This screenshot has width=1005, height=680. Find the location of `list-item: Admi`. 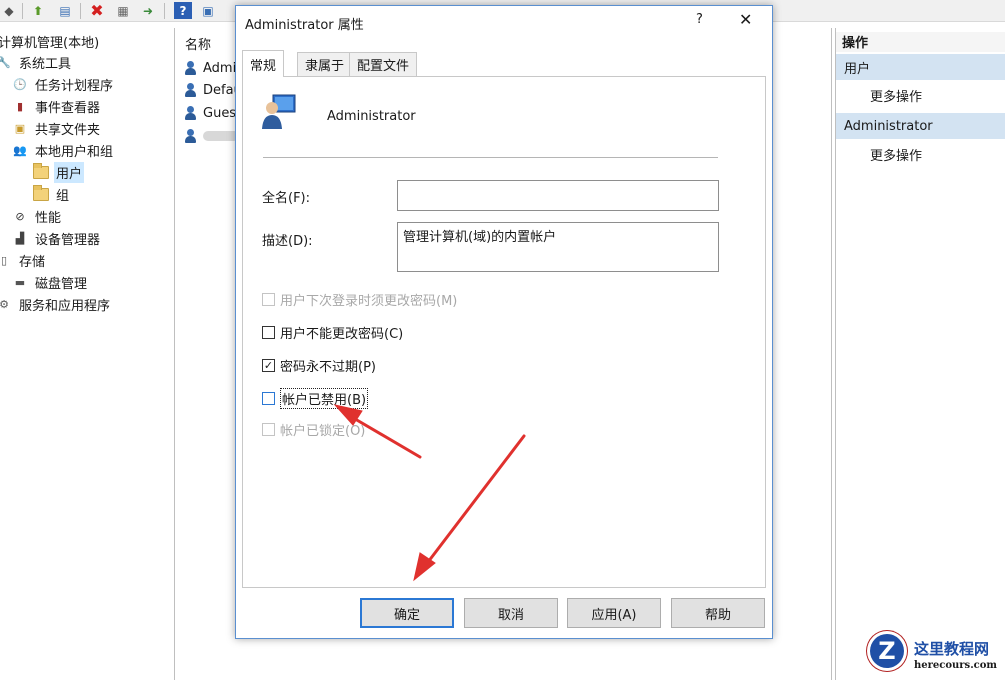

list-item: Admi is located at coordinates (209, 68).